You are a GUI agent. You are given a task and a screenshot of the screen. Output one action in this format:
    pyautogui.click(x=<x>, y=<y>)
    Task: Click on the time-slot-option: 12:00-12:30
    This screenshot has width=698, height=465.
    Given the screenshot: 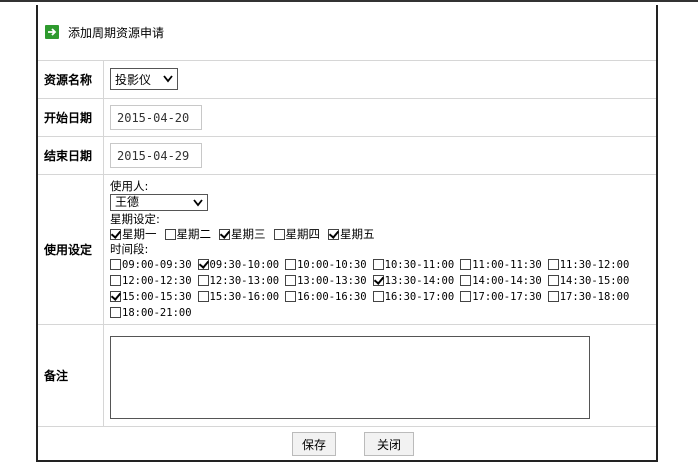 What is the action you would take?
    pyautogui.click(x=151, y=281)
    